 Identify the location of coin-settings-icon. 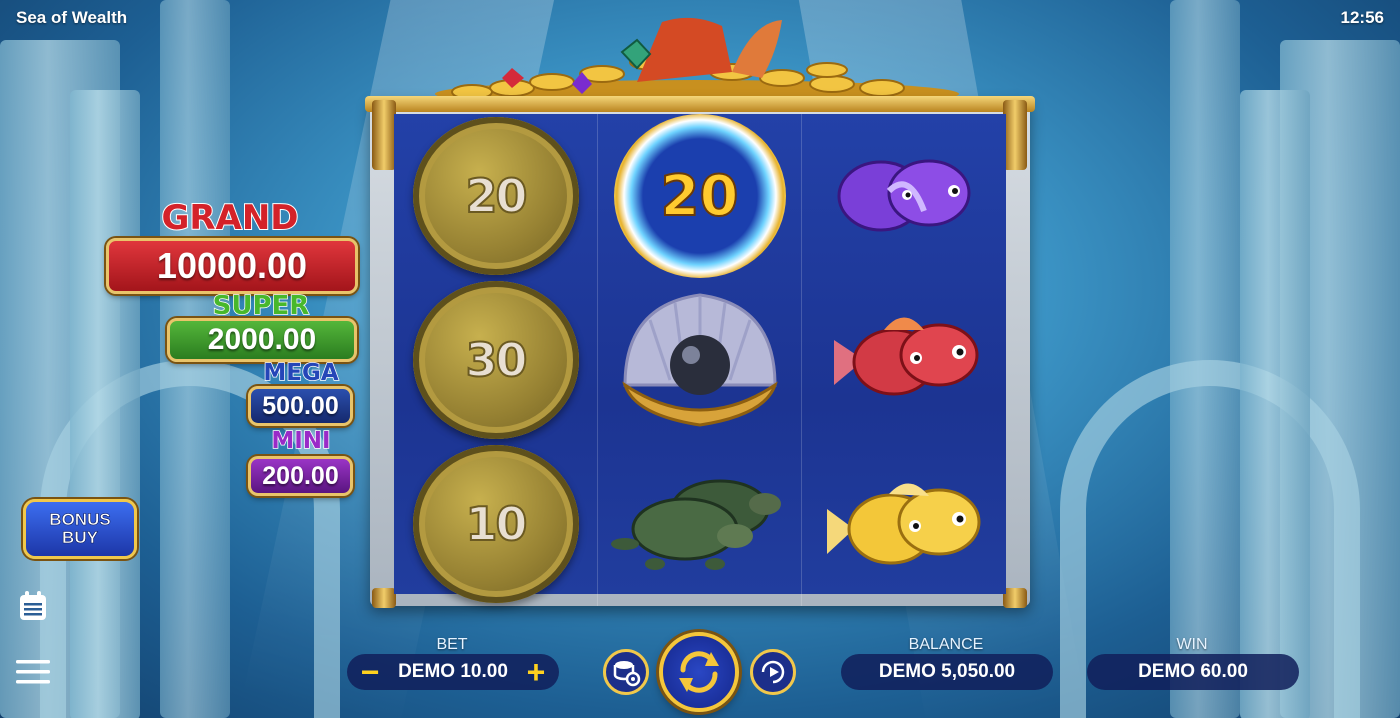
(627, 674).